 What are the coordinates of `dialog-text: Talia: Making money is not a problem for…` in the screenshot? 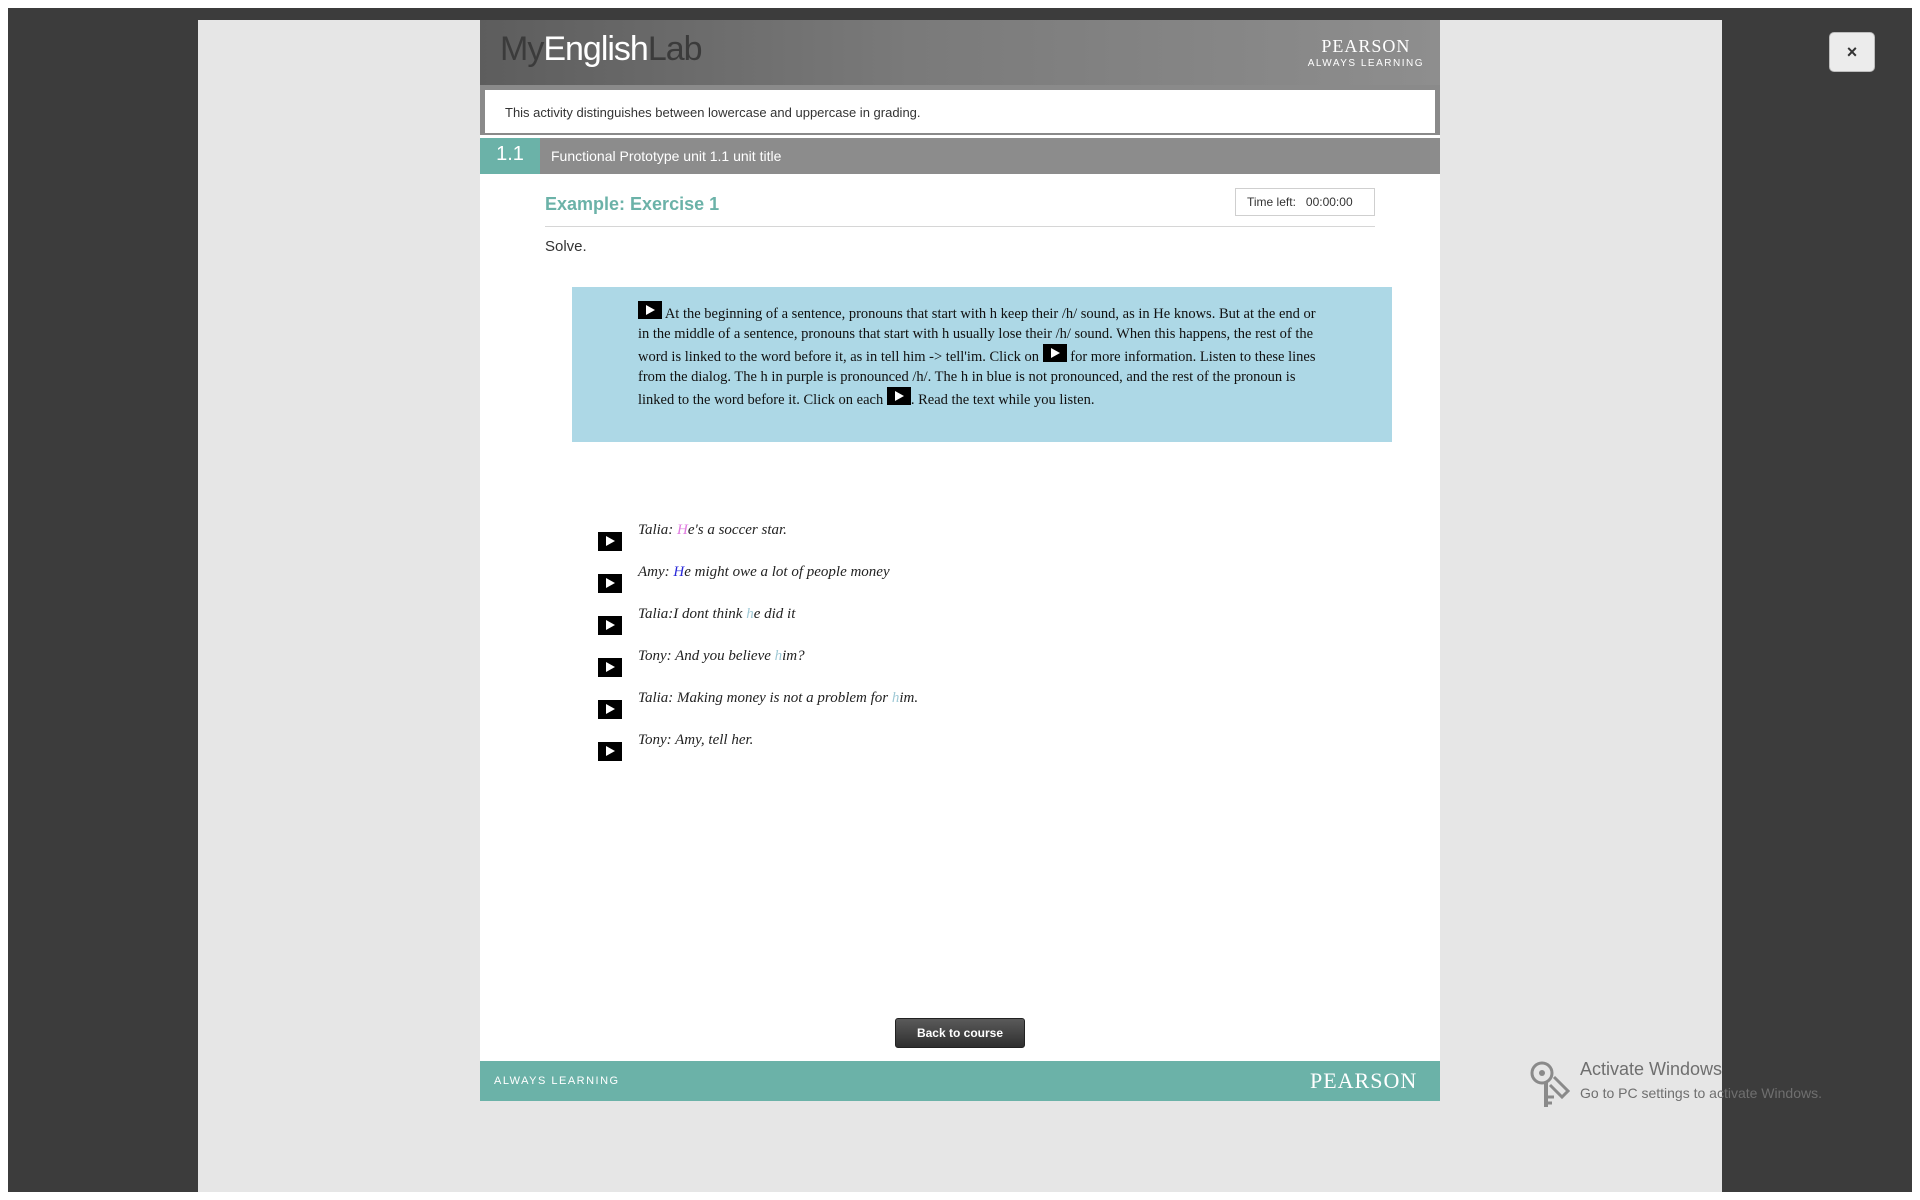 It's located at (778, 698).